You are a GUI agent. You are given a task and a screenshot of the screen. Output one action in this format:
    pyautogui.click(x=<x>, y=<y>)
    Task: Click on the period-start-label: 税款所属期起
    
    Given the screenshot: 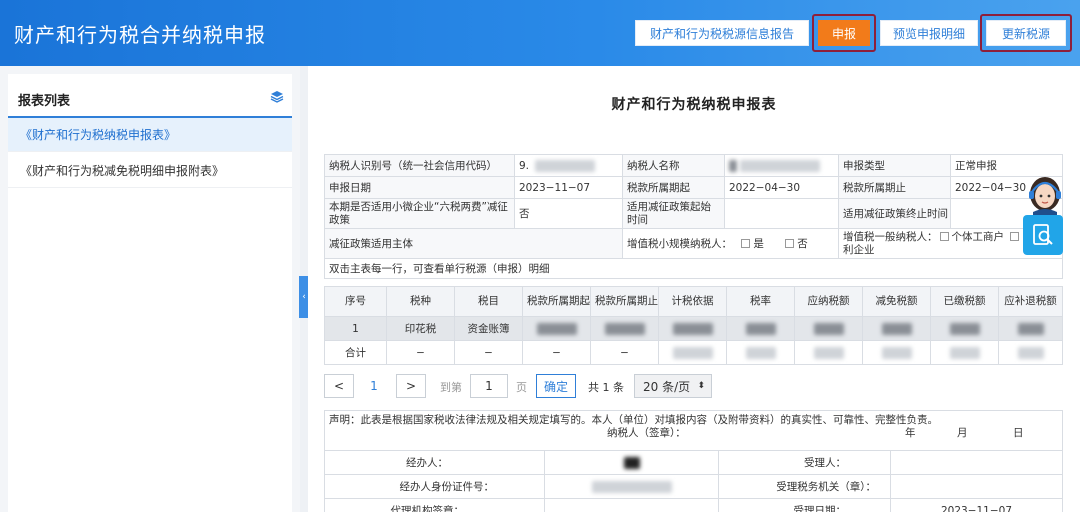 What is the action you would take?
    pyautogui.click(x=673, y=187)
    